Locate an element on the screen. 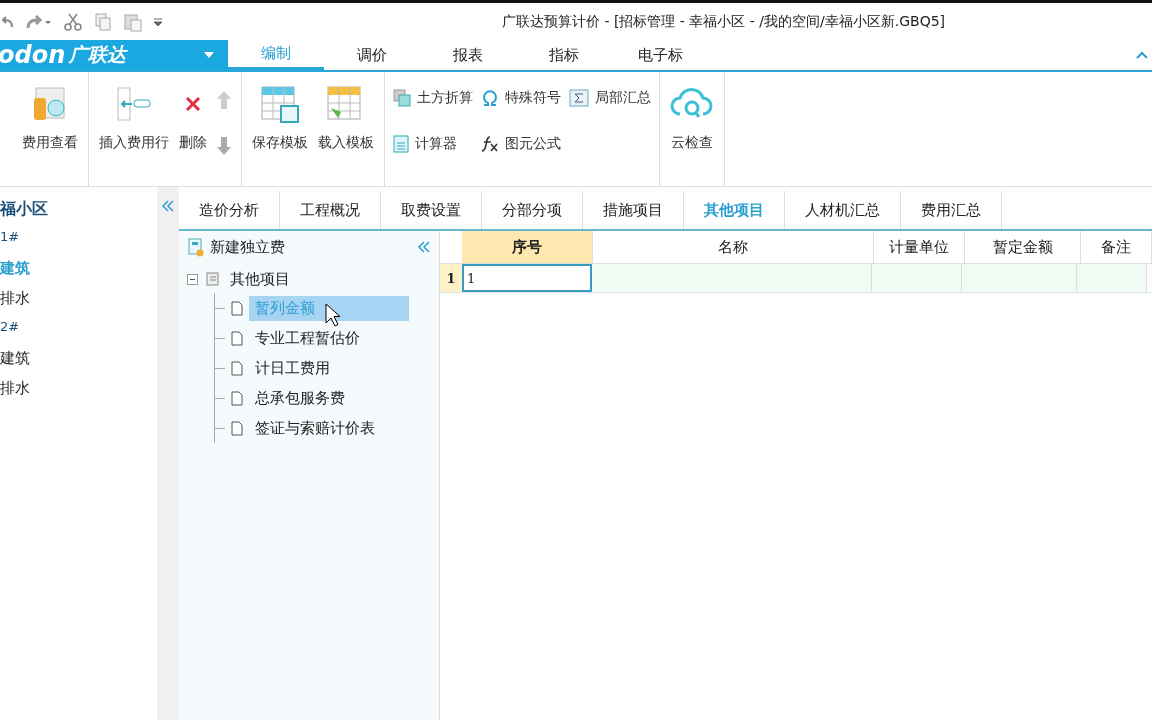 This screenshot has width=1152, height=720. sigma-icon is located at coordinates (579, 98).